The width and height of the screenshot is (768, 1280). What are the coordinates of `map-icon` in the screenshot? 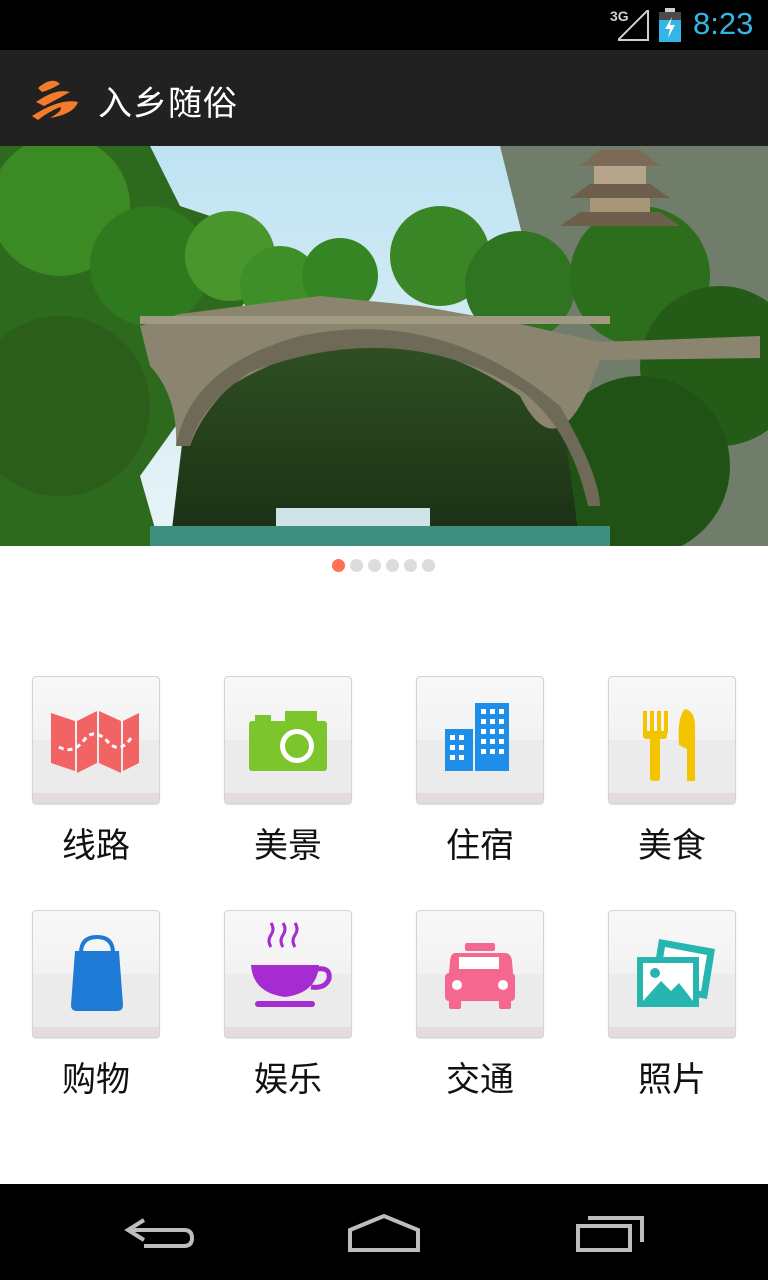 It's located at (95, 742).